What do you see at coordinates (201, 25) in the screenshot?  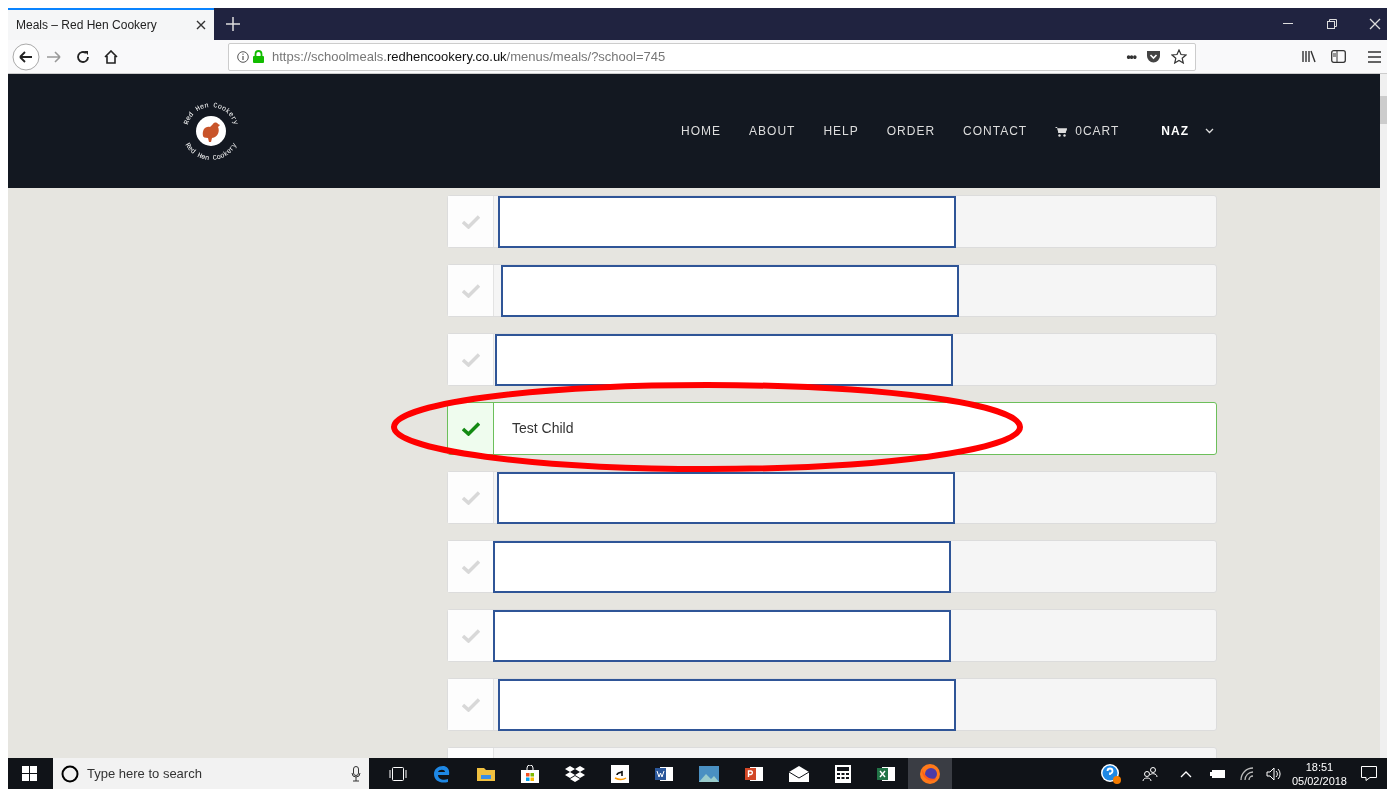 I see `close-icon` at bounding box center [201, 25].